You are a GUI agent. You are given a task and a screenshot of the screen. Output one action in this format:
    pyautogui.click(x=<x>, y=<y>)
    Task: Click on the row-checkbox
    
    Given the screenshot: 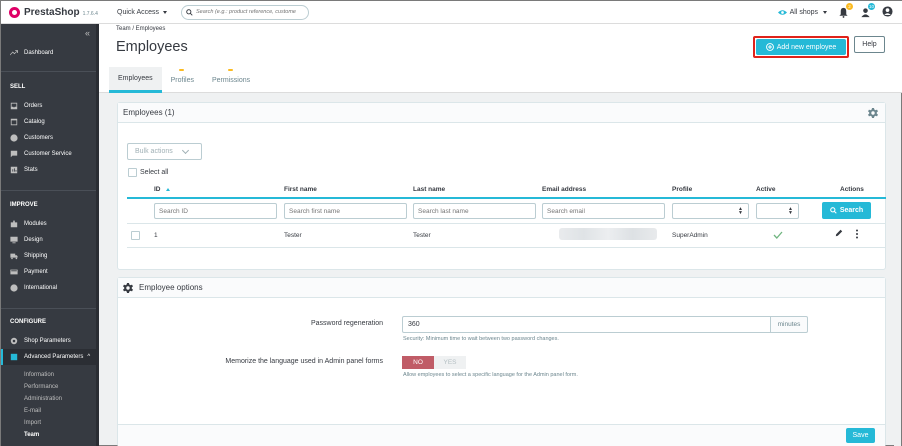 What is the action you would take?
    pyautogui.click(x=135, y=235)
    